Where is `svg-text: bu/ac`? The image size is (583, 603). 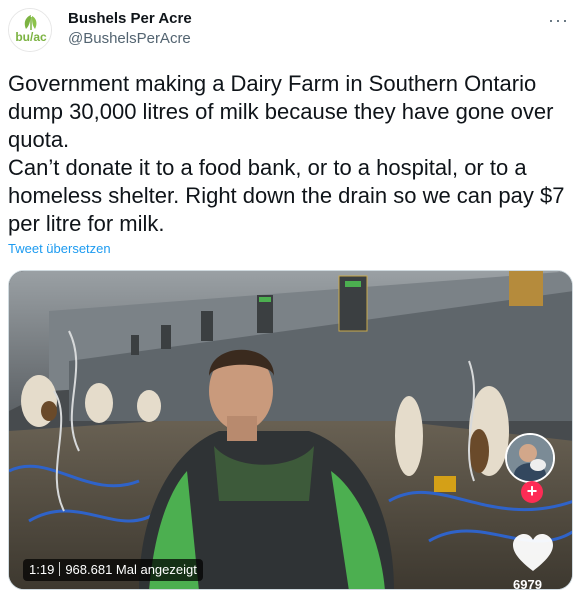 svg-text: bu/ac is located at coordinates (31, 37).